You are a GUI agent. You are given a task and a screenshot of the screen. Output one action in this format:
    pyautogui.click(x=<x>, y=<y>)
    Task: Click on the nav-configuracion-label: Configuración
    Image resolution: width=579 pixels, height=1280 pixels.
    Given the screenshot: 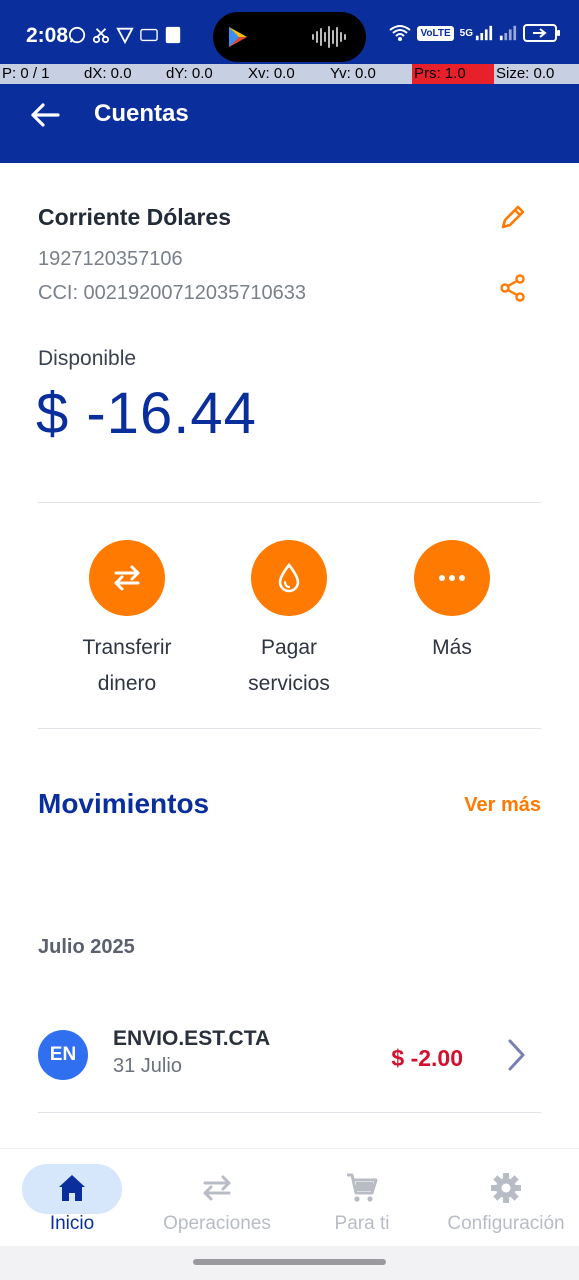 What is the action you would take?
    pyautogui.click(x=506, y=1223)
    